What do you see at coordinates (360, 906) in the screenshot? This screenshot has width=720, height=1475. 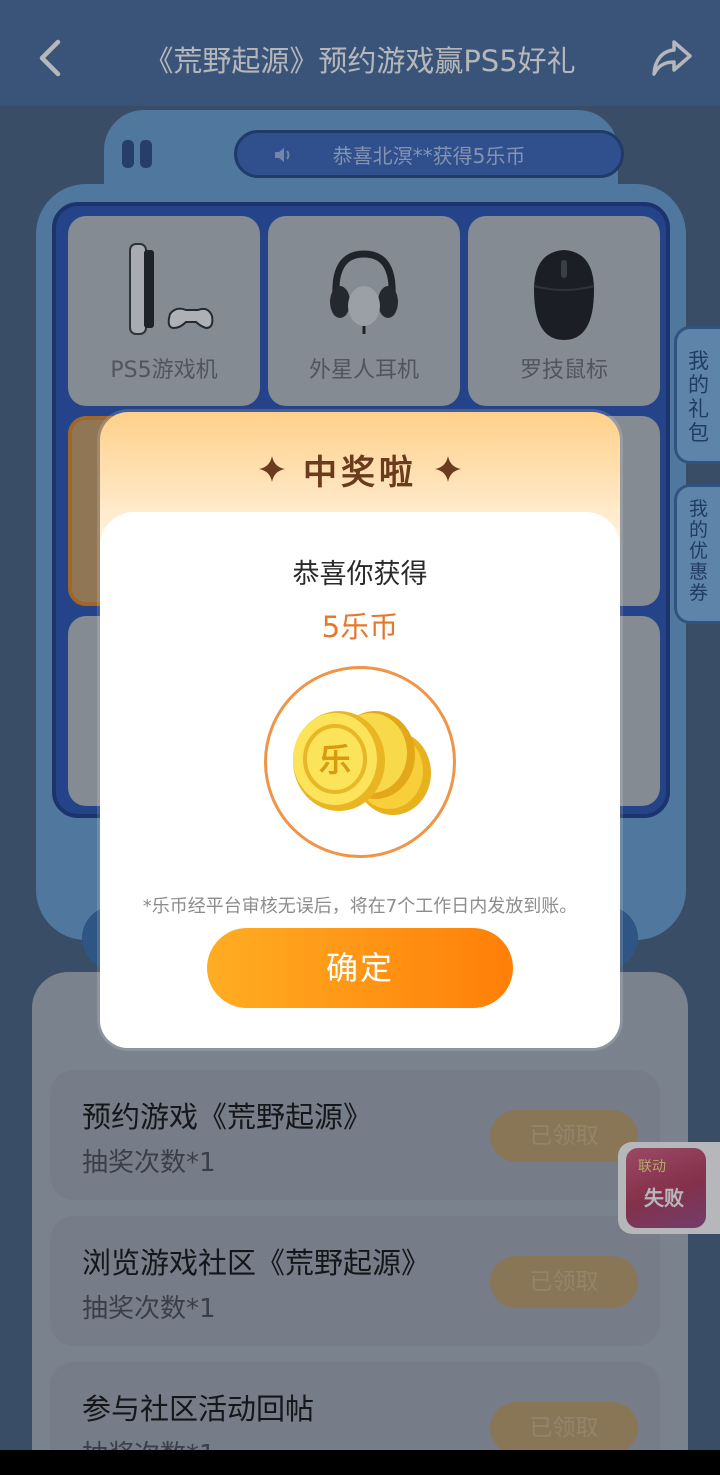 I see `notice-text: *乐币经平台审核无误后，将在7个工作日内发放到账。` at bounding box center [360, 906].